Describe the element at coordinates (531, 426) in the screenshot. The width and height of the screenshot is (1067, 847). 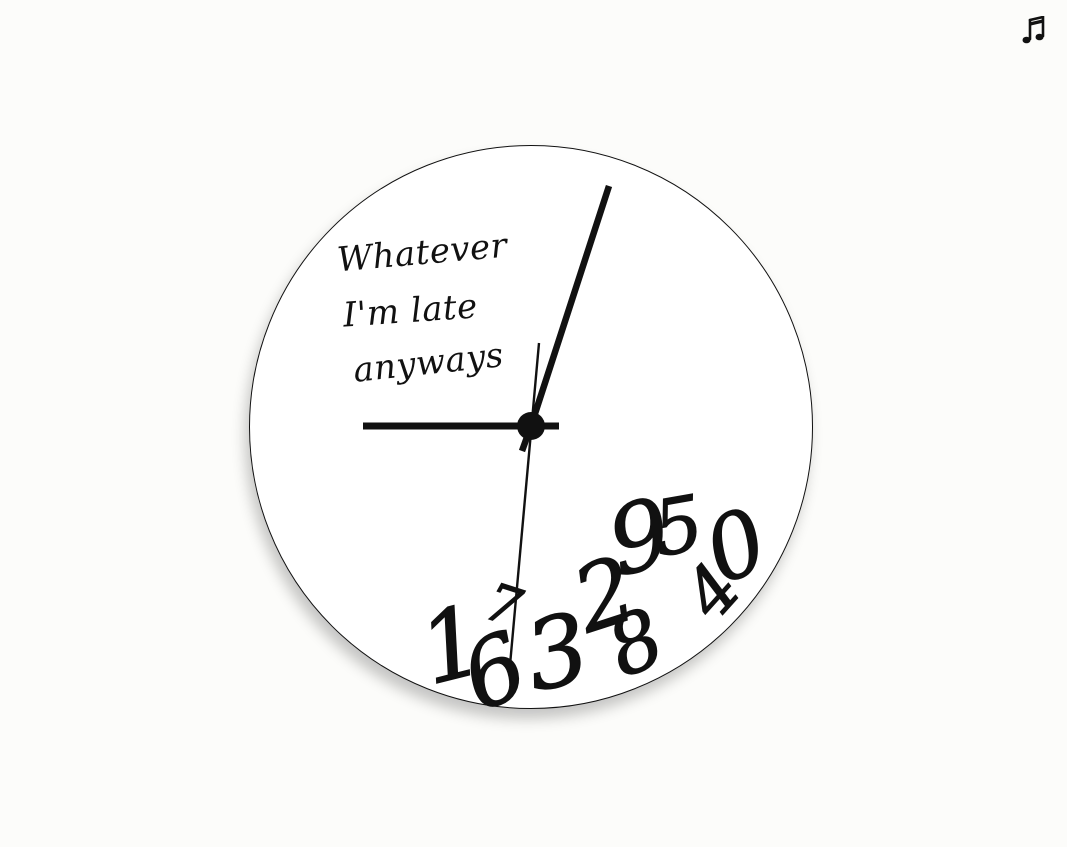
I see `center-cap` at that location.